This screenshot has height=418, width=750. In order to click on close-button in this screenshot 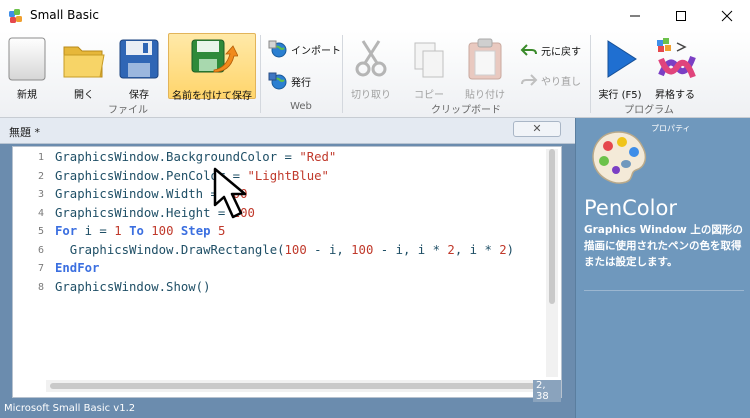, I will do `click(727, 15)`.